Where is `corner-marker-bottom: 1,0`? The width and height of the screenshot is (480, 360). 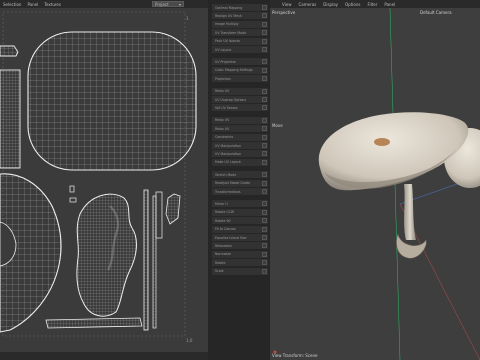 corner-marker-bottom: 1,0 is located at coordinates (189, 340).